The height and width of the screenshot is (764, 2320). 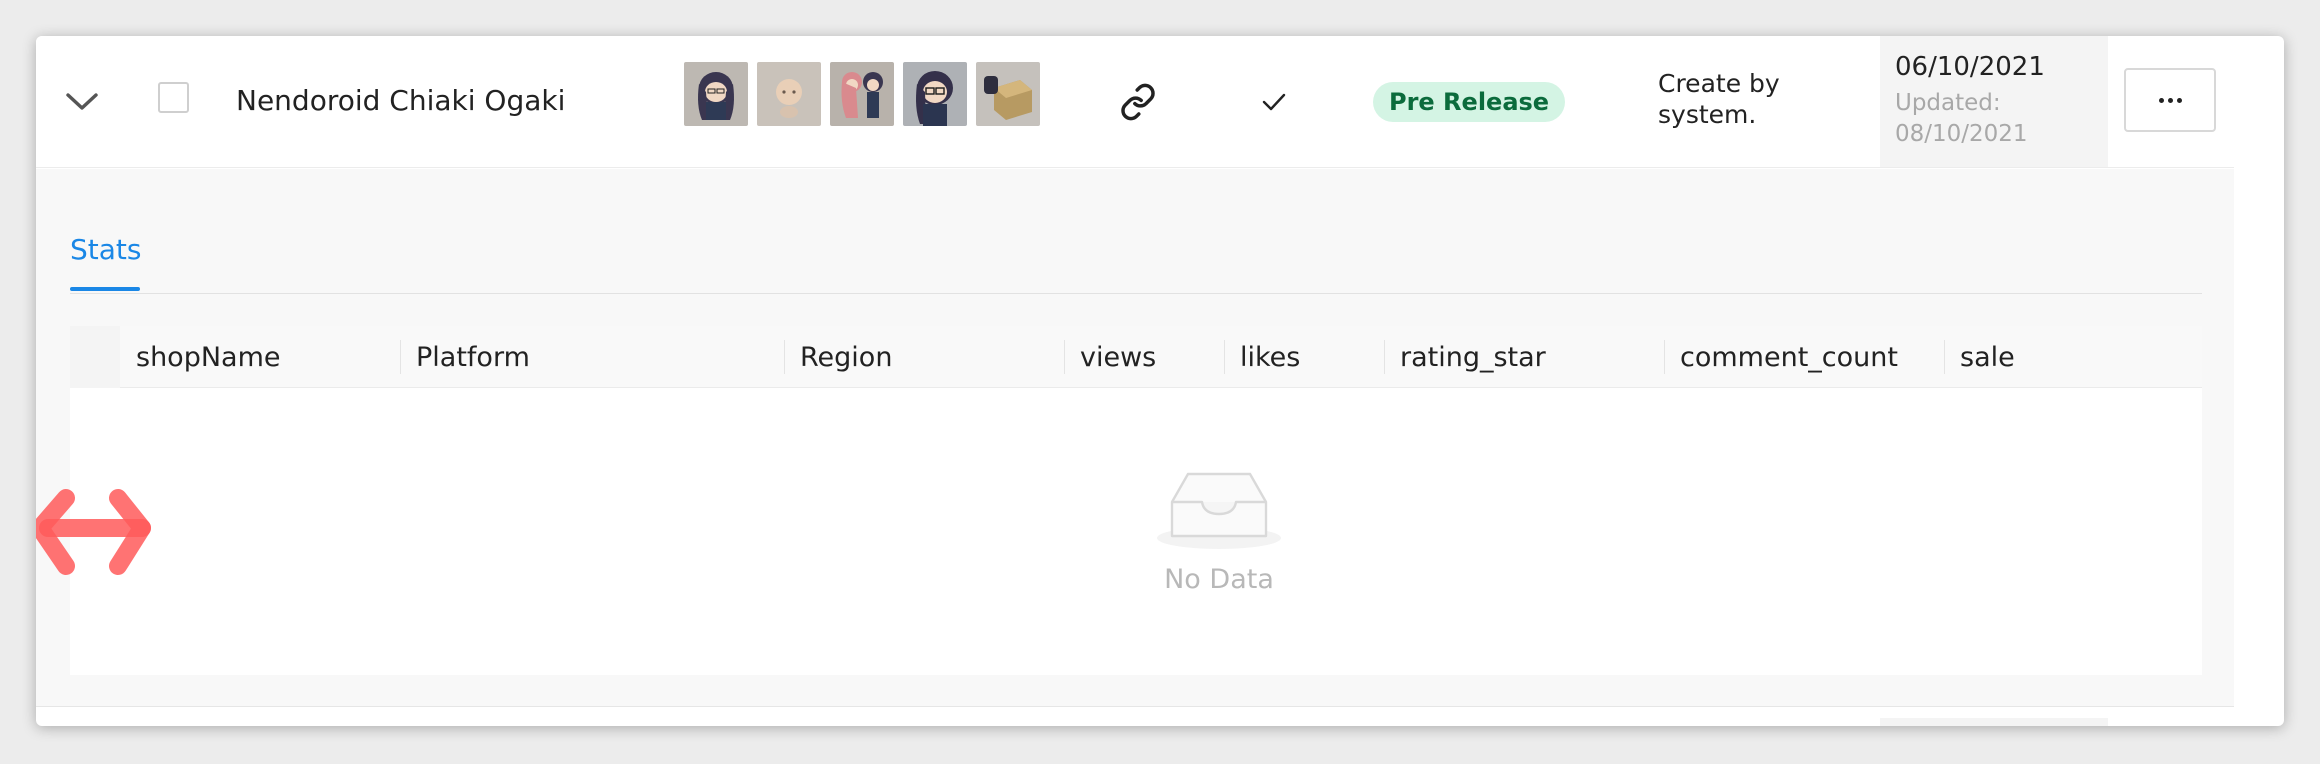 What do you see at coordinates (1469, 102) in the screenshot?
I see `status-badge: Pre Release` at bounding box center [1469, 102].